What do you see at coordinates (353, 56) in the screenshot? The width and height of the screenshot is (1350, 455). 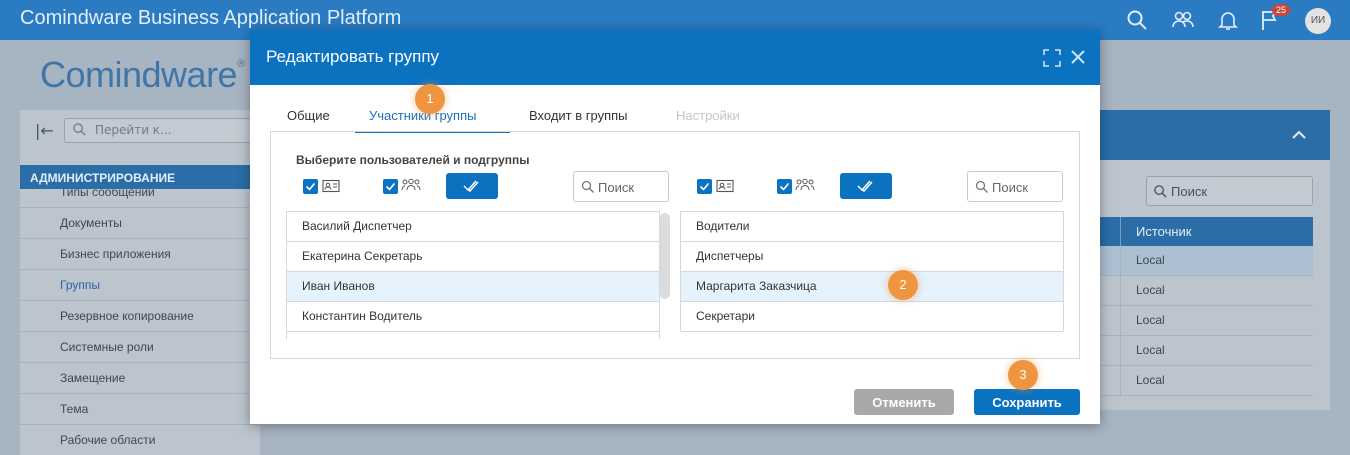 I see `dialog-title: Редактировать группу` at bounding box center [353, 56].